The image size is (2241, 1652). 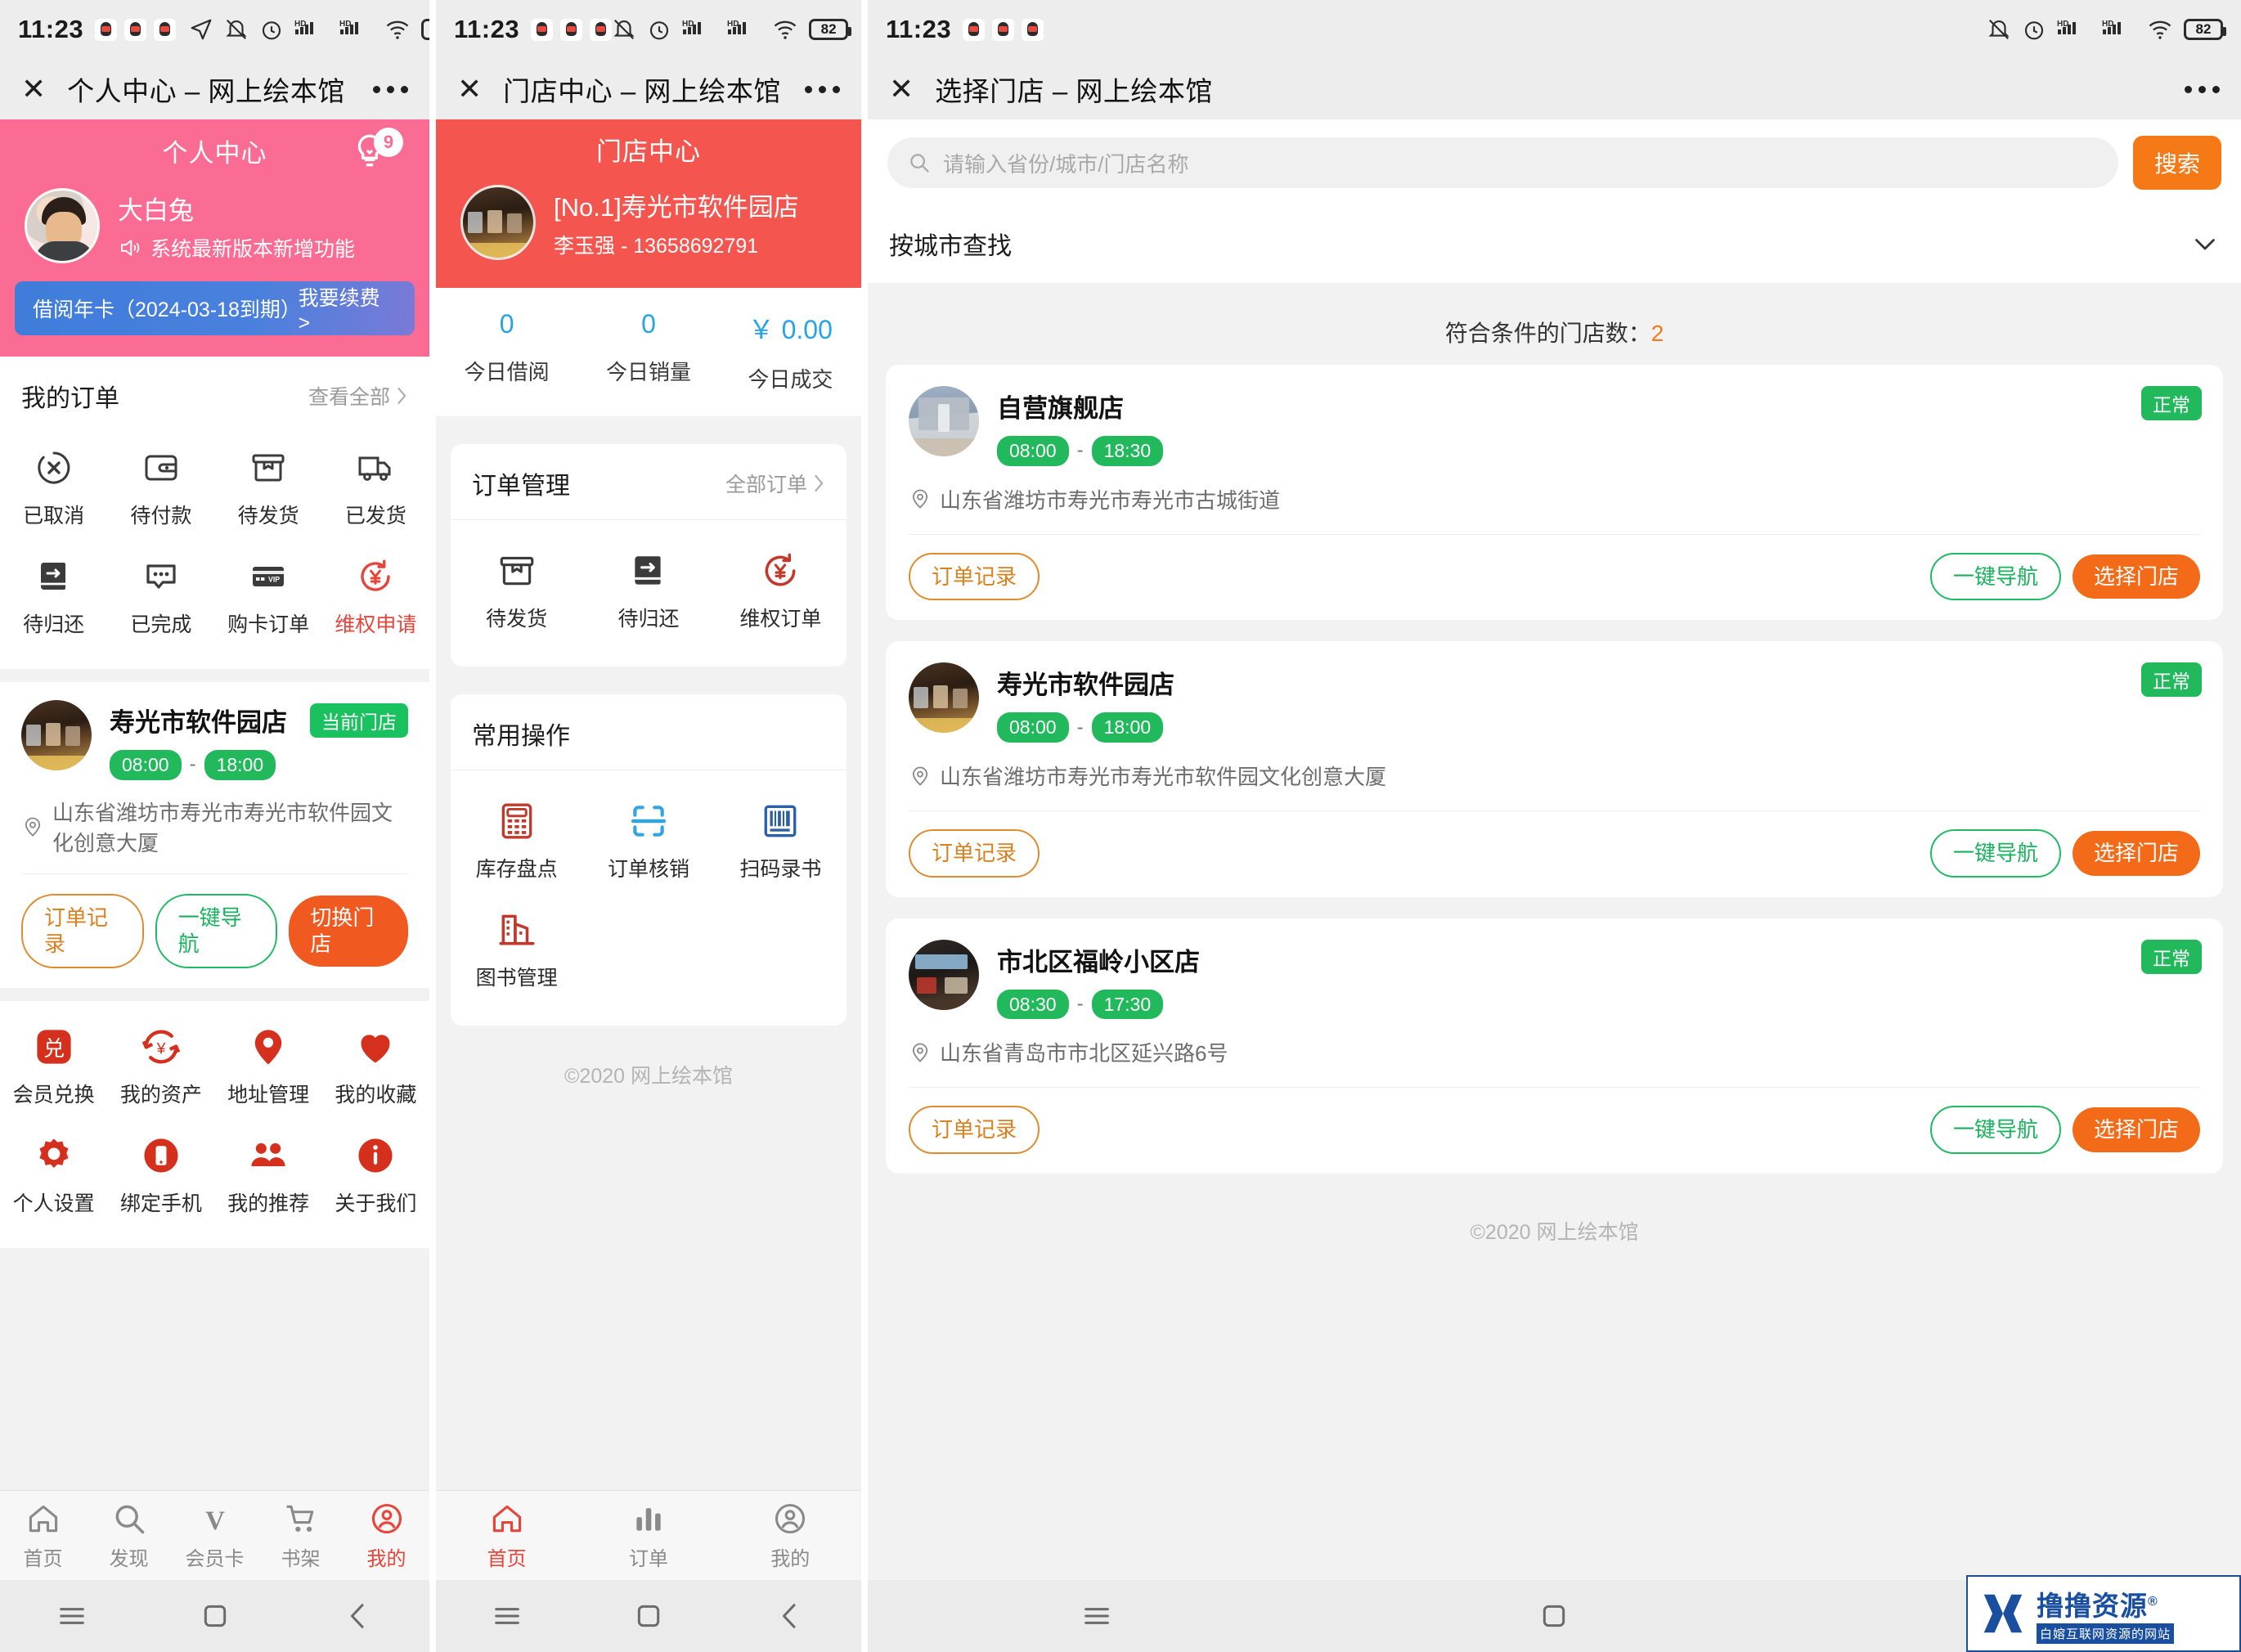 What do you see at coordinates (268, 1175) in the screenshot?
I see `function-my-referrals: 我的推荐` at bounding box center [268, 1175].